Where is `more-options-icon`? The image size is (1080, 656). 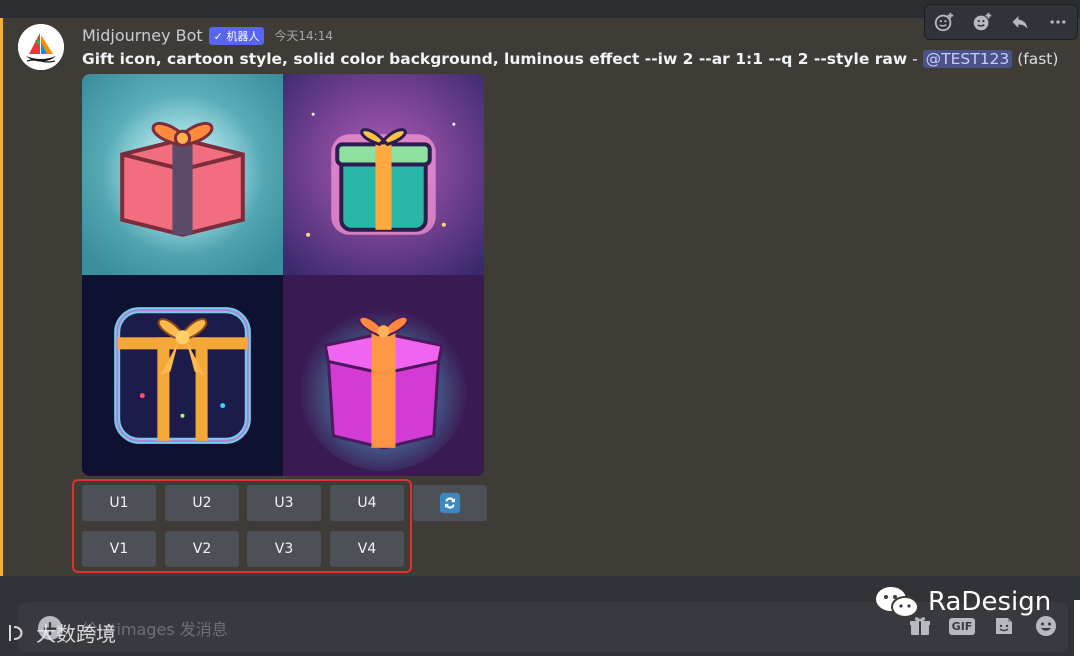
more-options-icon is located at coordinates (1058, 22).